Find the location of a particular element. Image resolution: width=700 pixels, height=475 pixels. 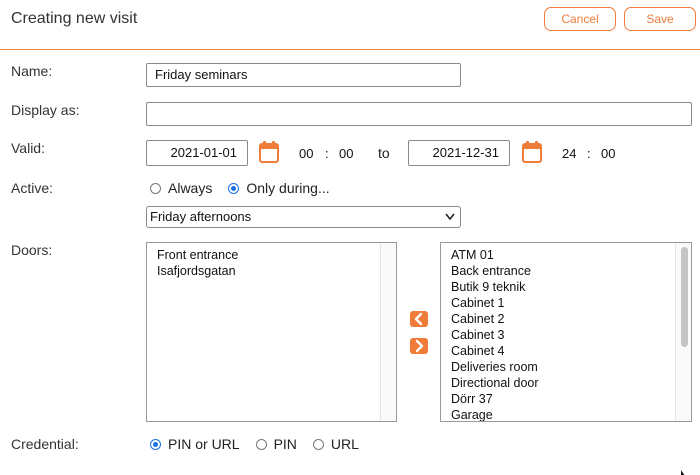

to-label: to is located at coordinates (384, 153).